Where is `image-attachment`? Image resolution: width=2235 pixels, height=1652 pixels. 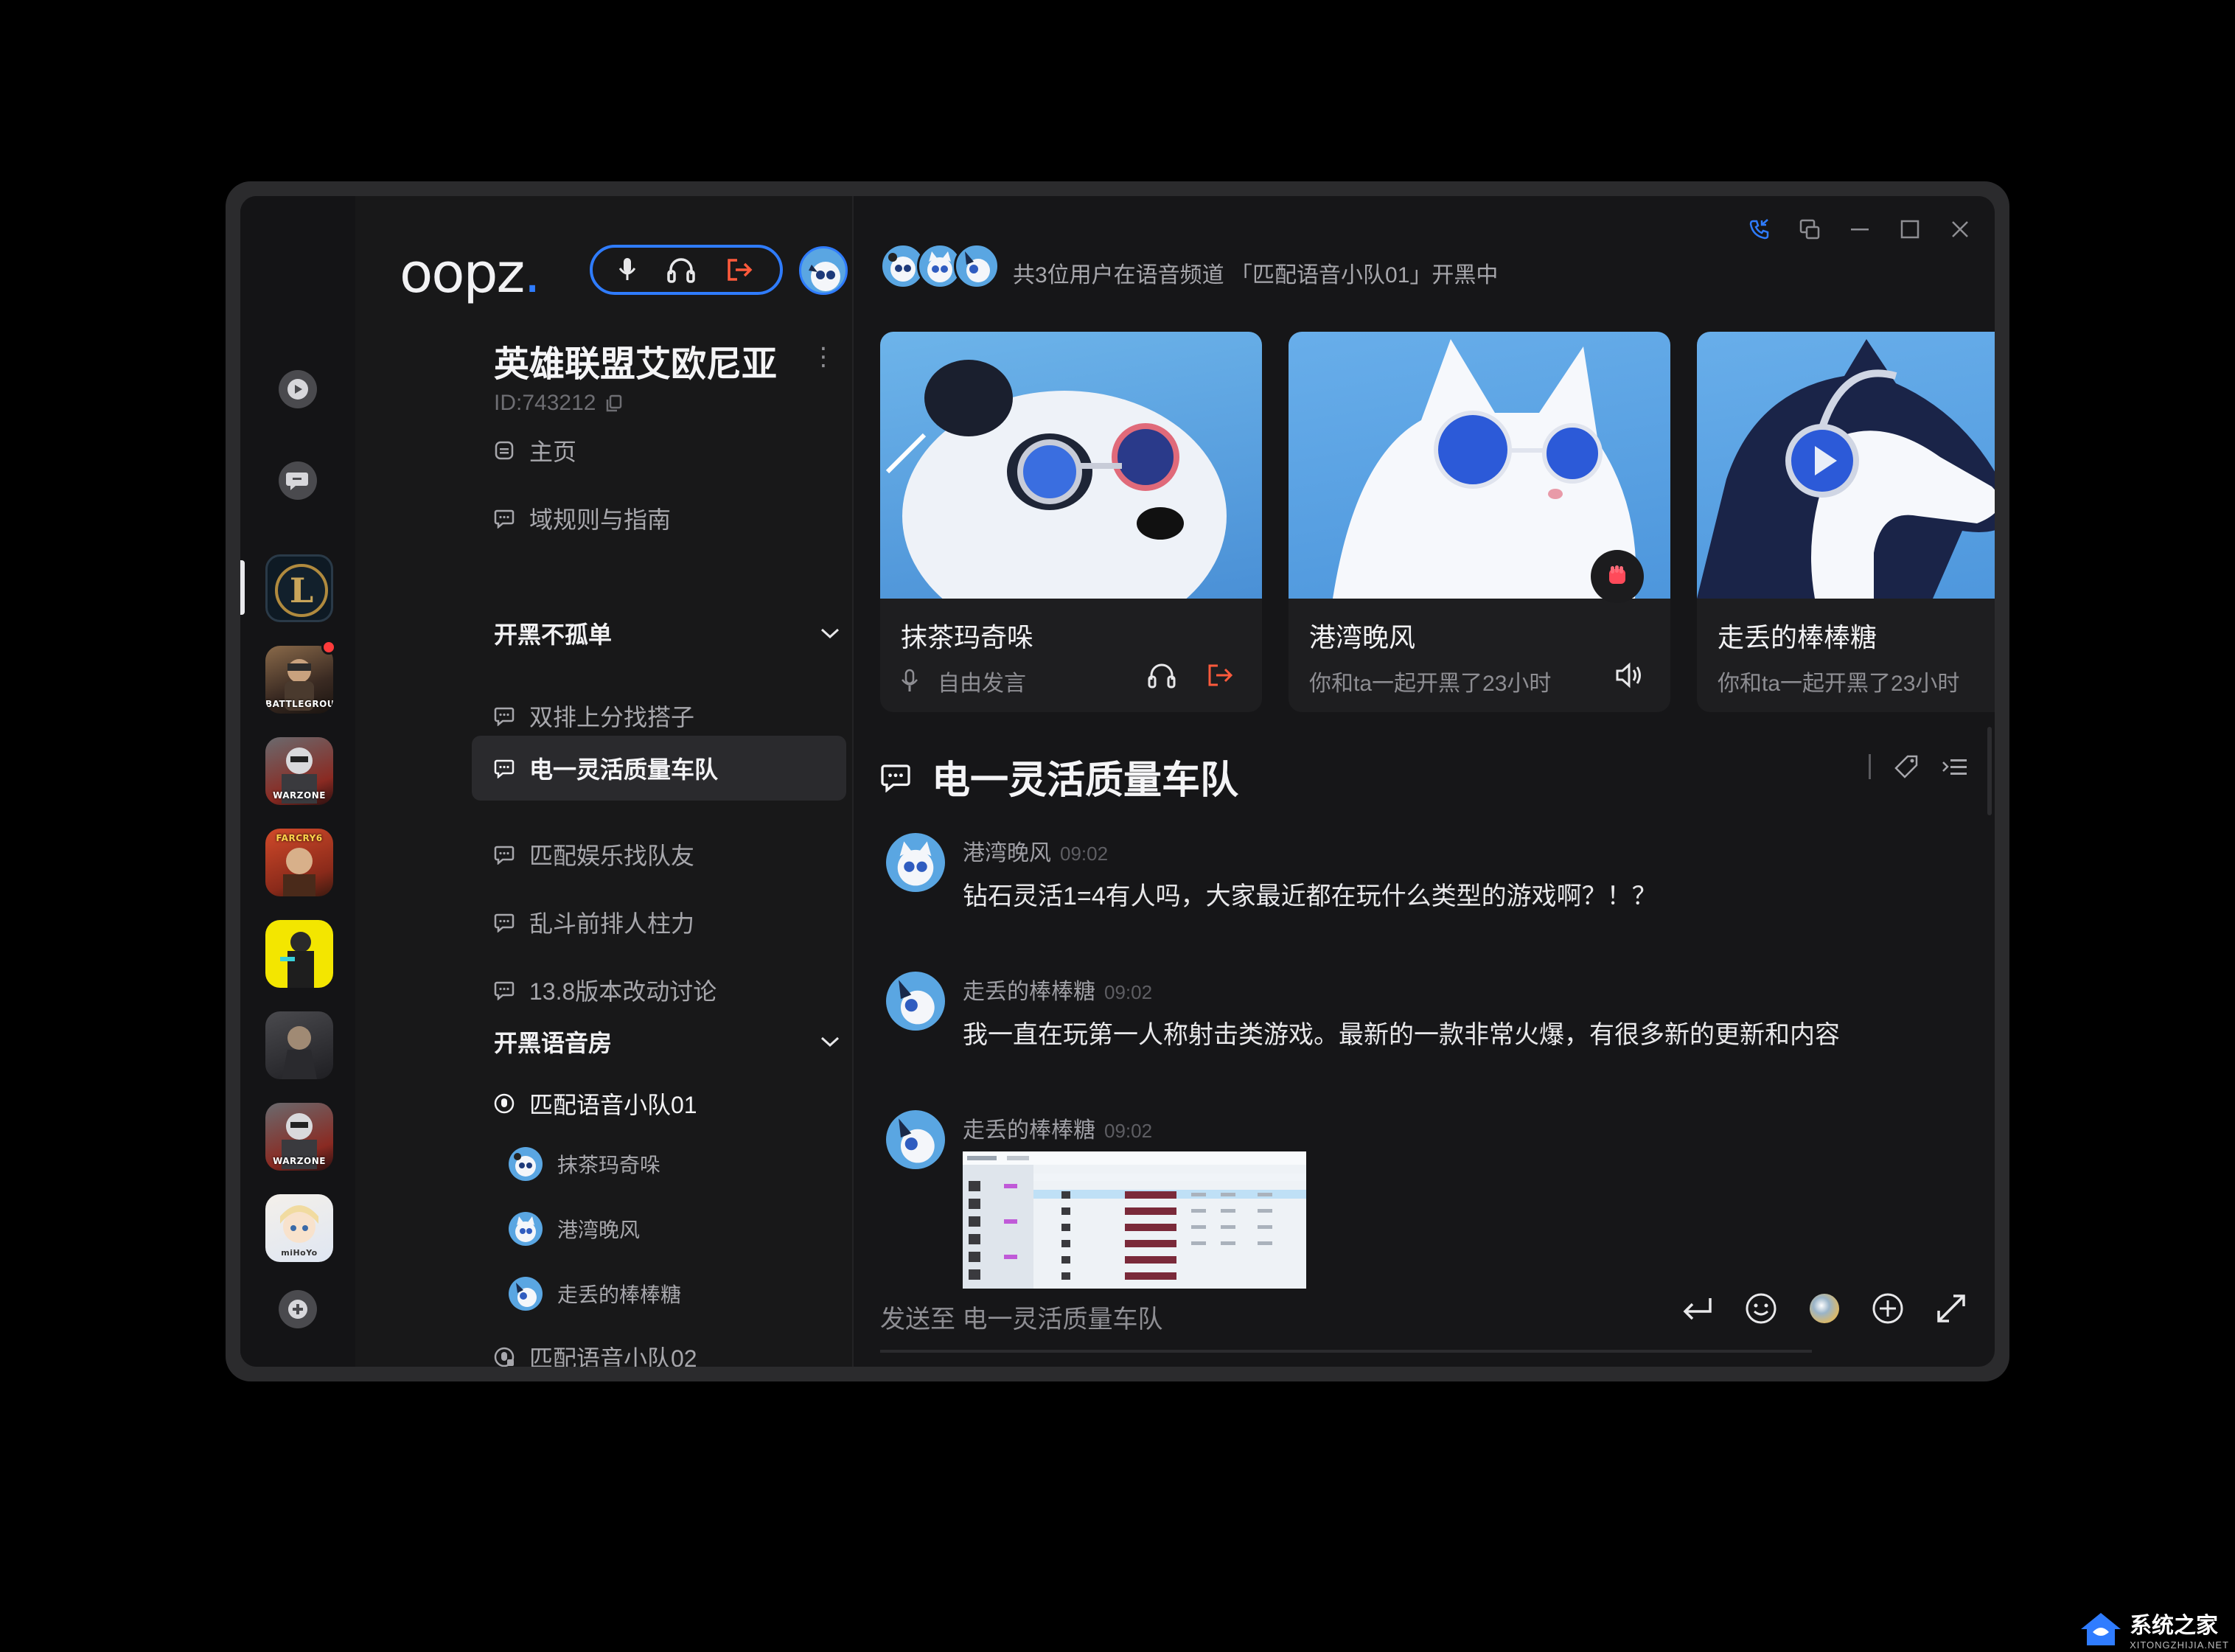
image-attachment is located at coordinates (1134, 1221).